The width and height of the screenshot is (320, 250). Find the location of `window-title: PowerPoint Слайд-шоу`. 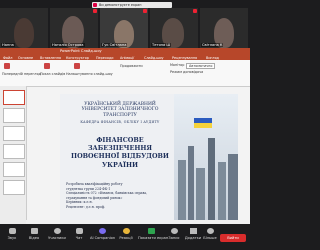

window-title: PowerPoint Слайд-шоу is located at coordinates (81, 51).